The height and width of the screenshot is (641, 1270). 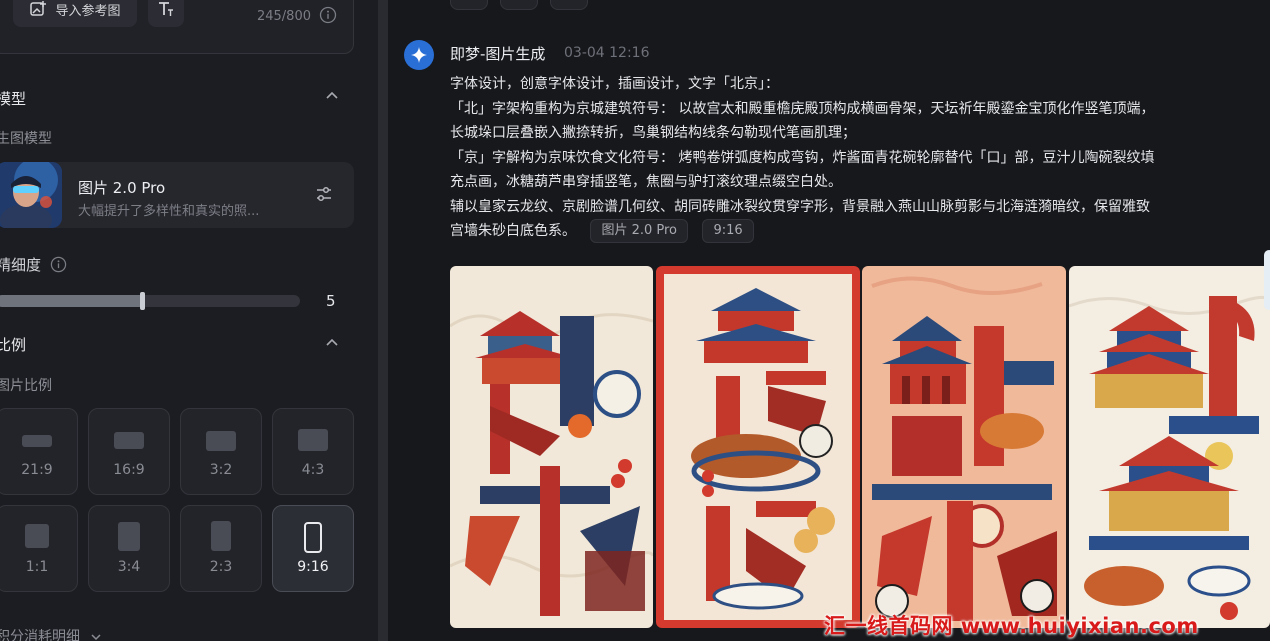 I want to click on image-import-icon, so click(x=38, y=9).